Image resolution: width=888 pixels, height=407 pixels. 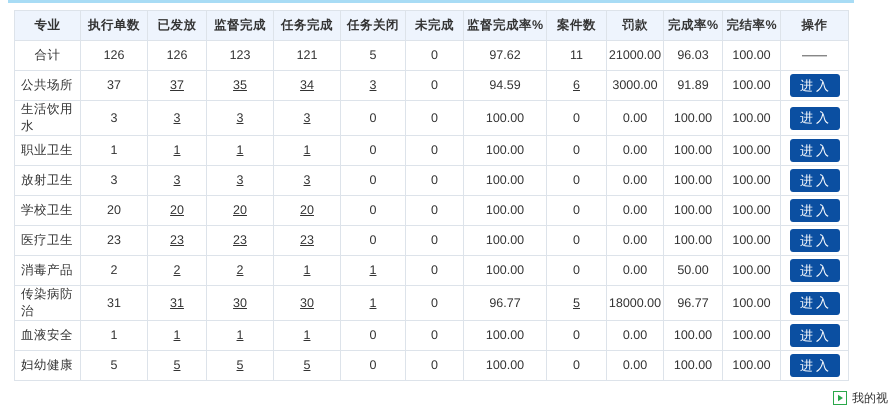 What do you see at coordinates (870, 397) in the screenshot?
I see `my-videos-link: 我的视` at bounding box center [870, 397].